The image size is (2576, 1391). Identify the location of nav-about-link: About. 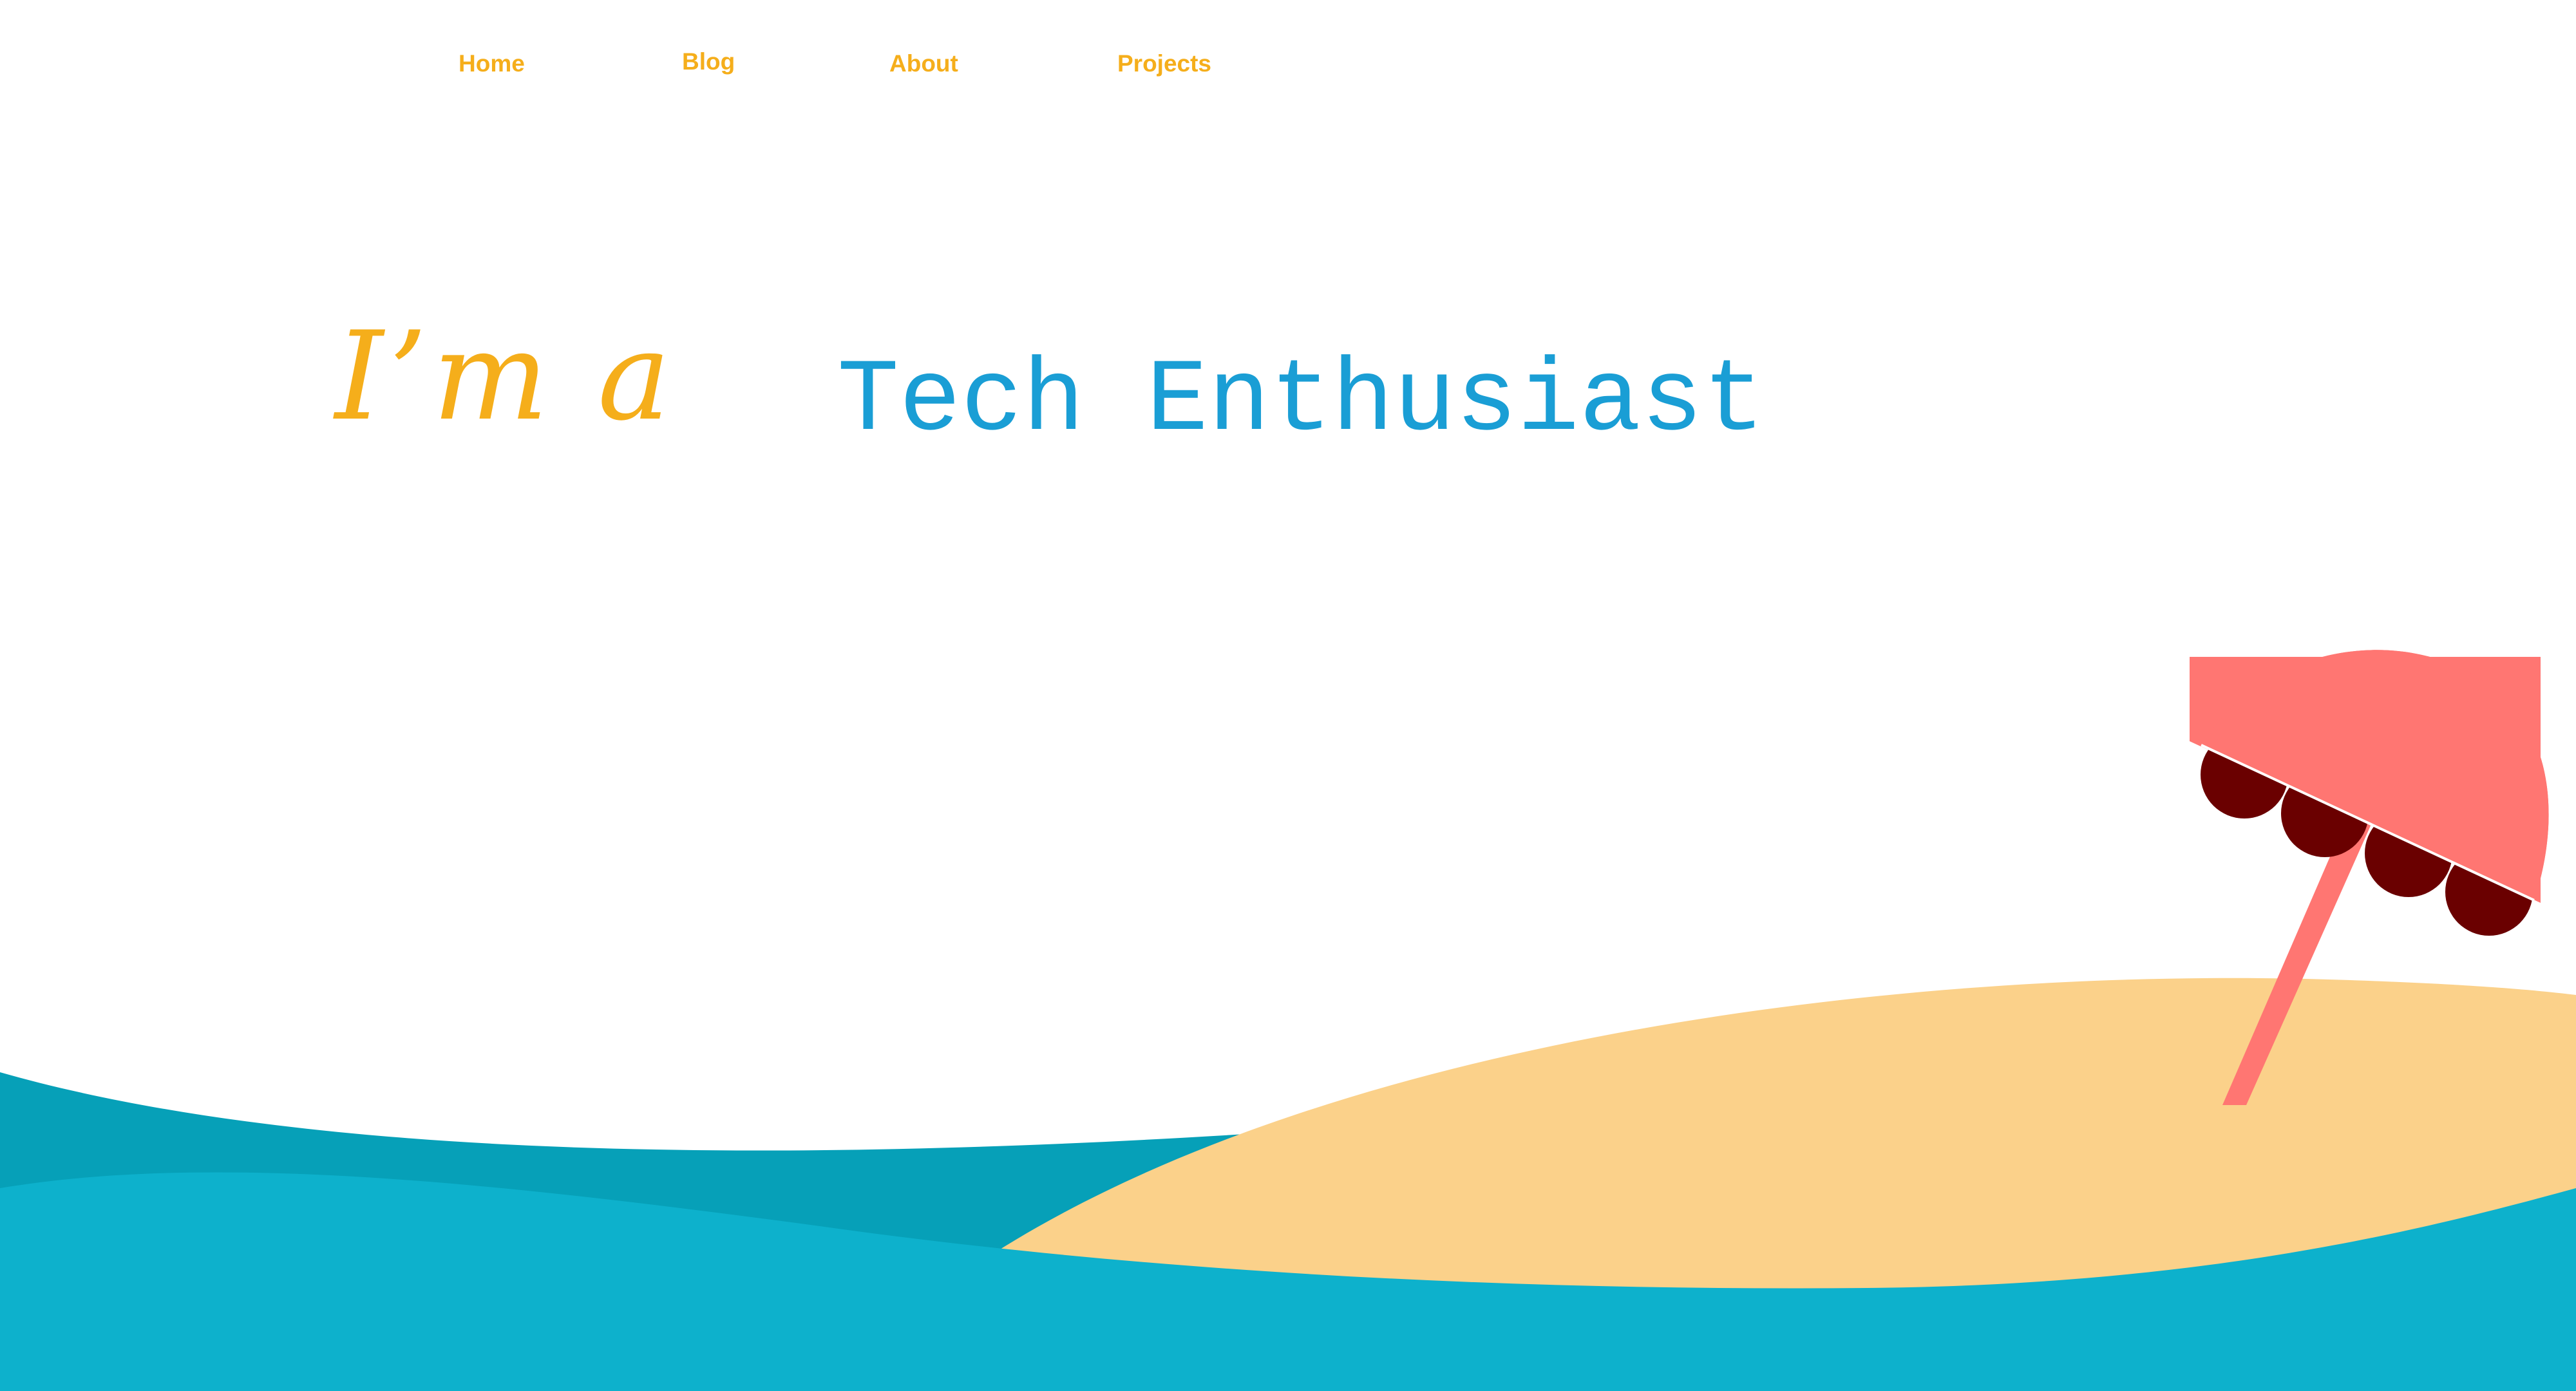
(923, 64).